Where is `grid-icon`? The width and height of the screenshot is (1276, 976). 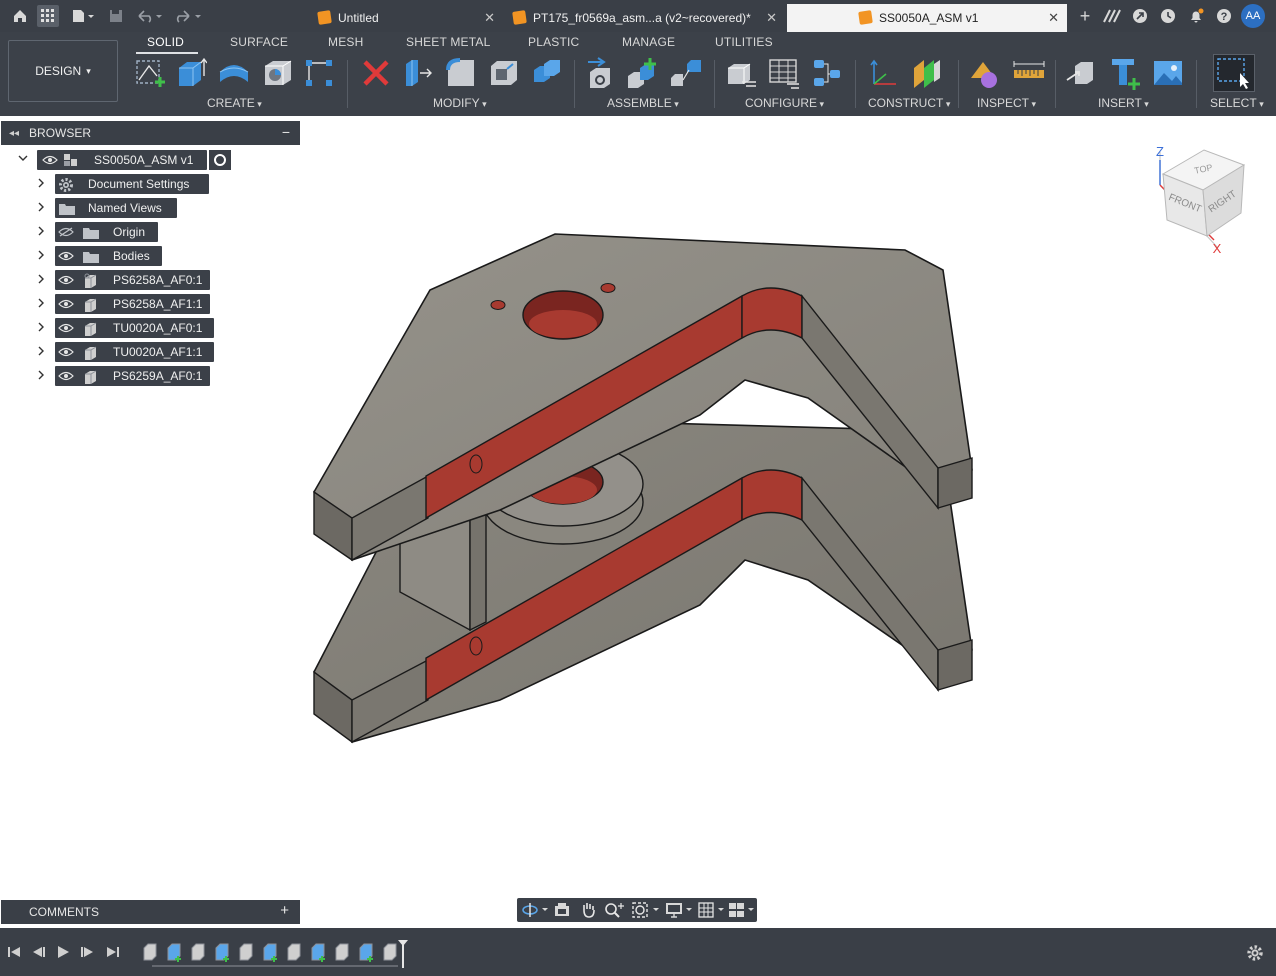 grid-icon is located at coordinates (48, 16).